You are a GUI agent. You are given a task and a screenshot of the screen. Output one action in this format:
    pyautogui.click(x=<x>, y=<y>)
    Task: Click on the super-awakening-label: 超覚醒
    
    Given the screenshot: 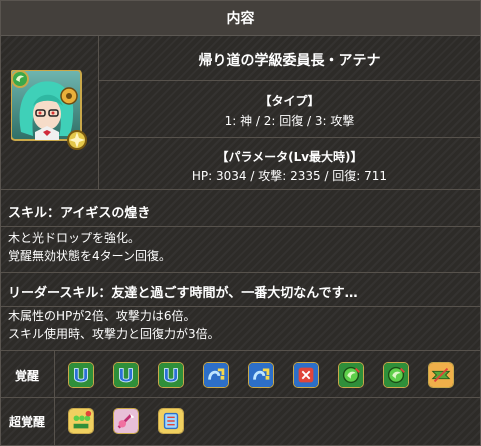 What is the action you would take?
    pyautogui.click(x=26, y=422)
    